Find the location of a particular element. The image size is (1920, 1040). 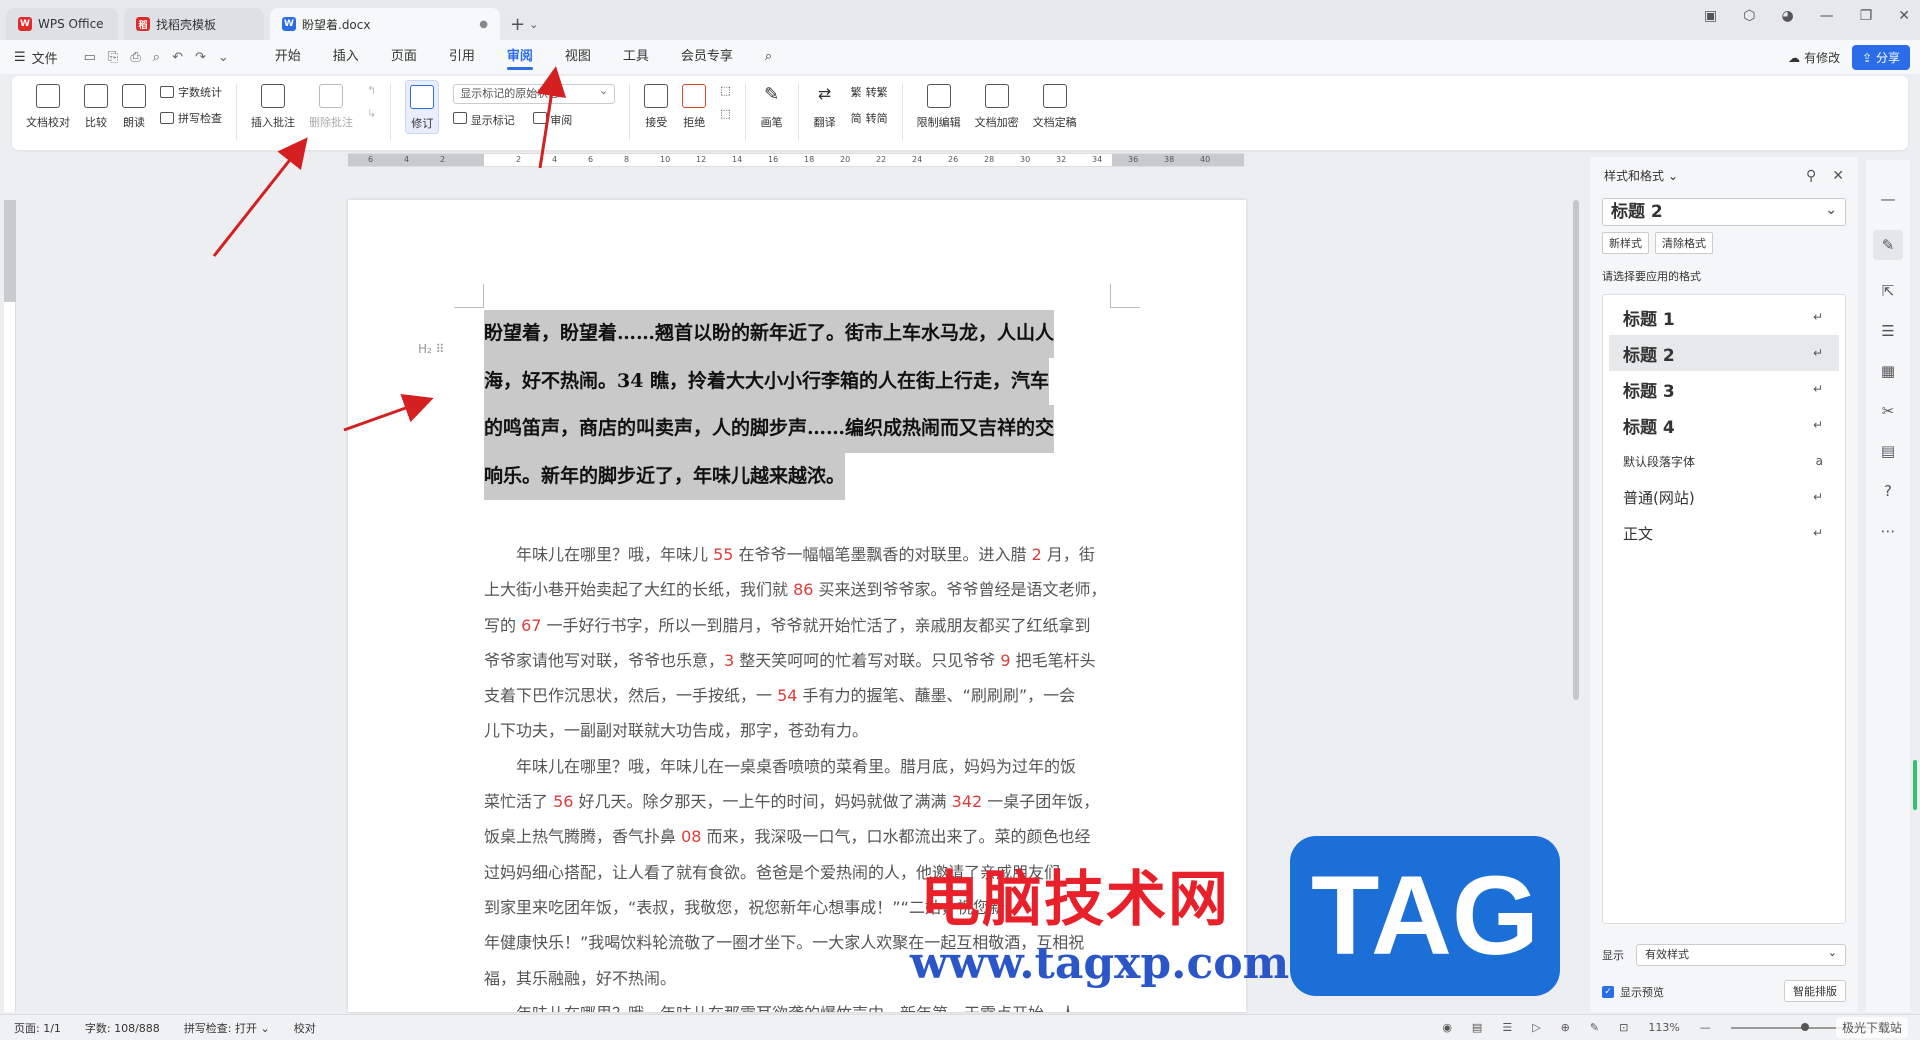

fit-icon: ⊡ is located at coordinates (1623, 1027).